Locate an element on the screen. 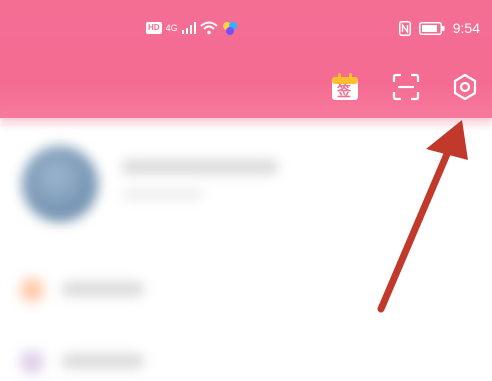 The image size is (492, 381). status-bar: HD 4G 9:54 is located at coordinates (246, 30).